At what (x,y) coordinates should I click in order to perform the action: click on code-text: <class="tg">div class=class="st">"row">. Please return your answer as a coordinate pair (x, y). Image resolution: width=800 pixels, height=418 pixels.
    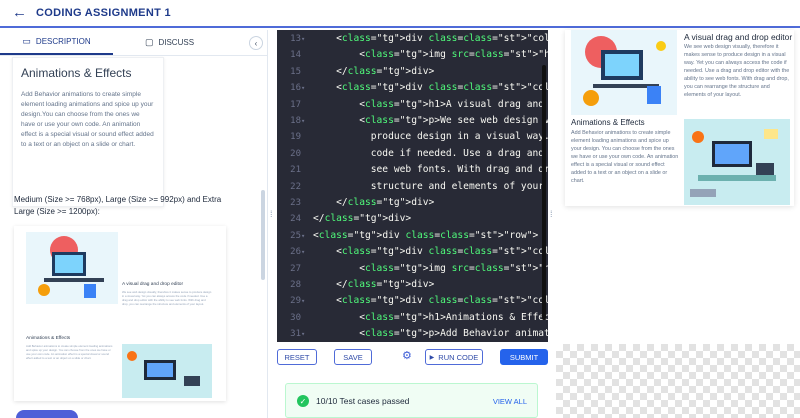
    Looking at the image, I should click on (426, 235).